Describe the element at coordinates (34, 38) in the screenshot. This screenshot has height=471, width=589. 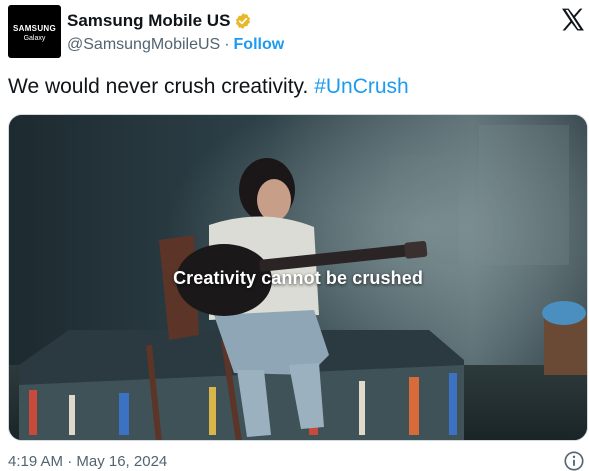
I see `avatar-sub-text: Galaxy` at that location.